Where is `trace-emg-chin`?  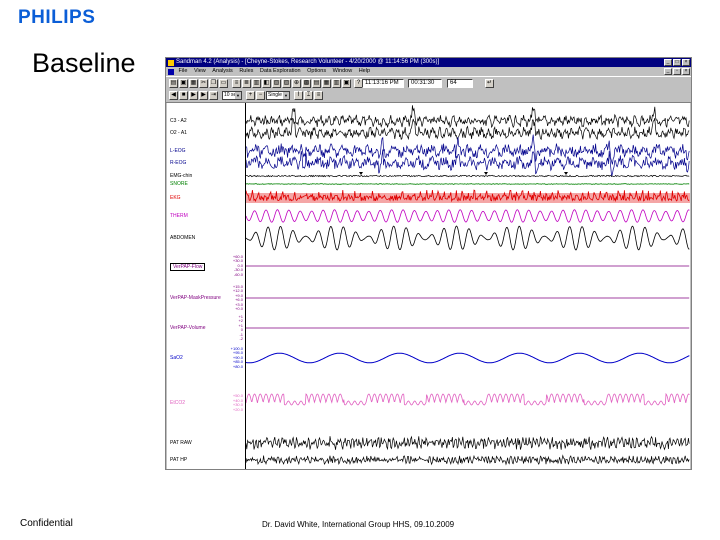 trace-emg-chin is located at coordinates (468, 176).